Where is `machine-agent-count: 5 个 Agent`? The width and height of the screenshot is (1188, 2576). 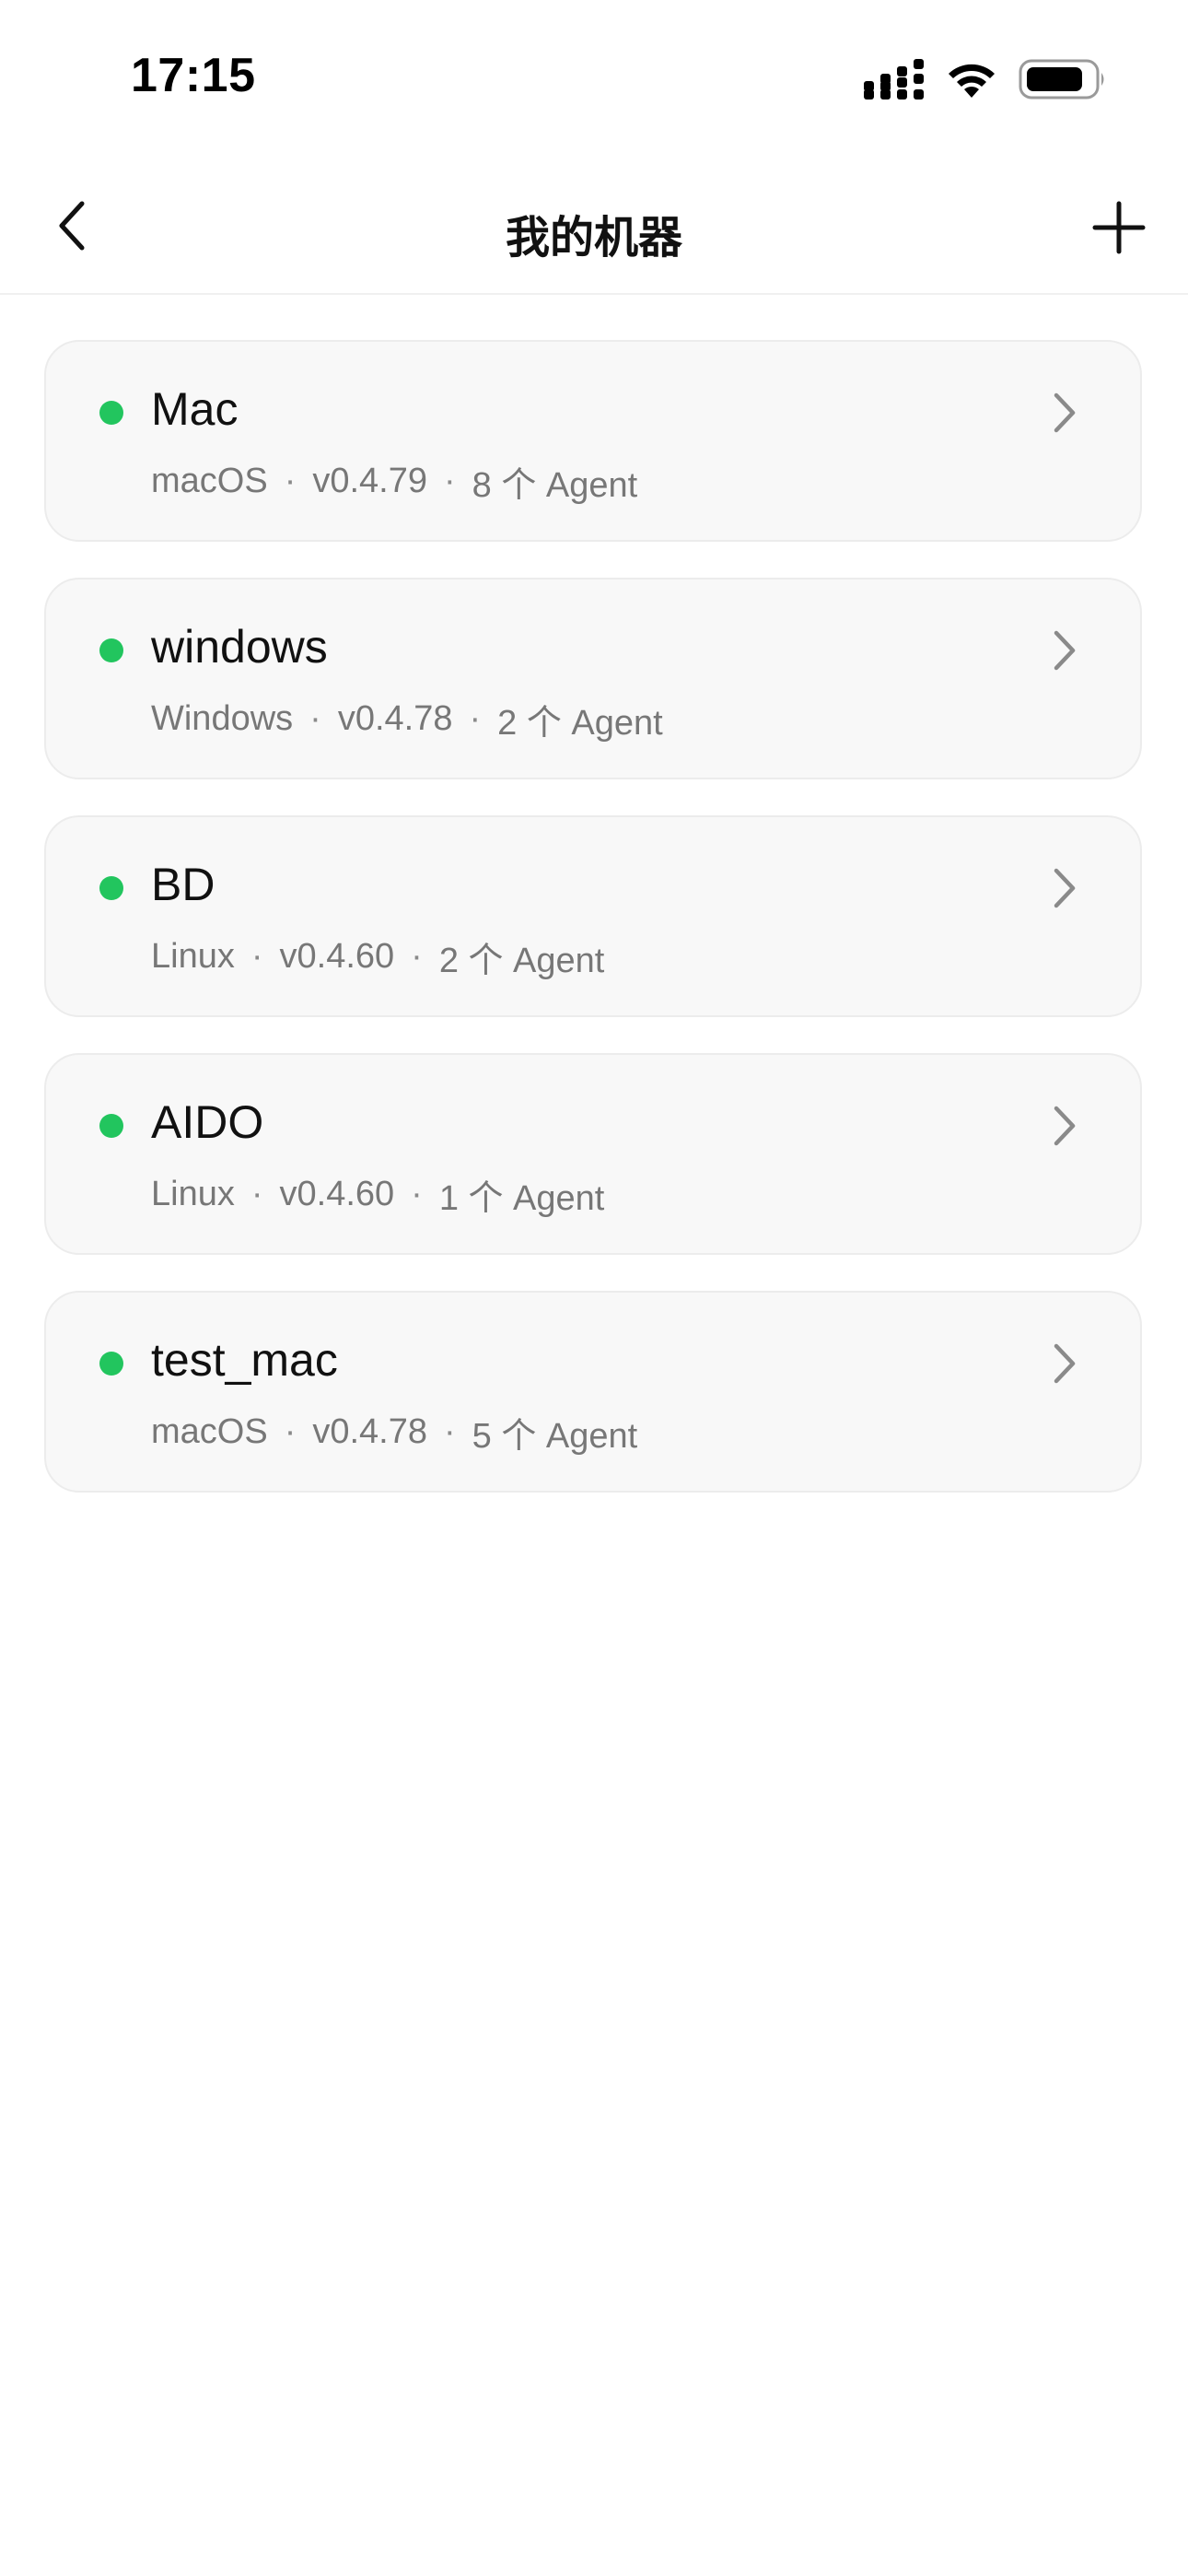 machine-agent-count: 5 个 Agent is located at coordinates (555, 1436).